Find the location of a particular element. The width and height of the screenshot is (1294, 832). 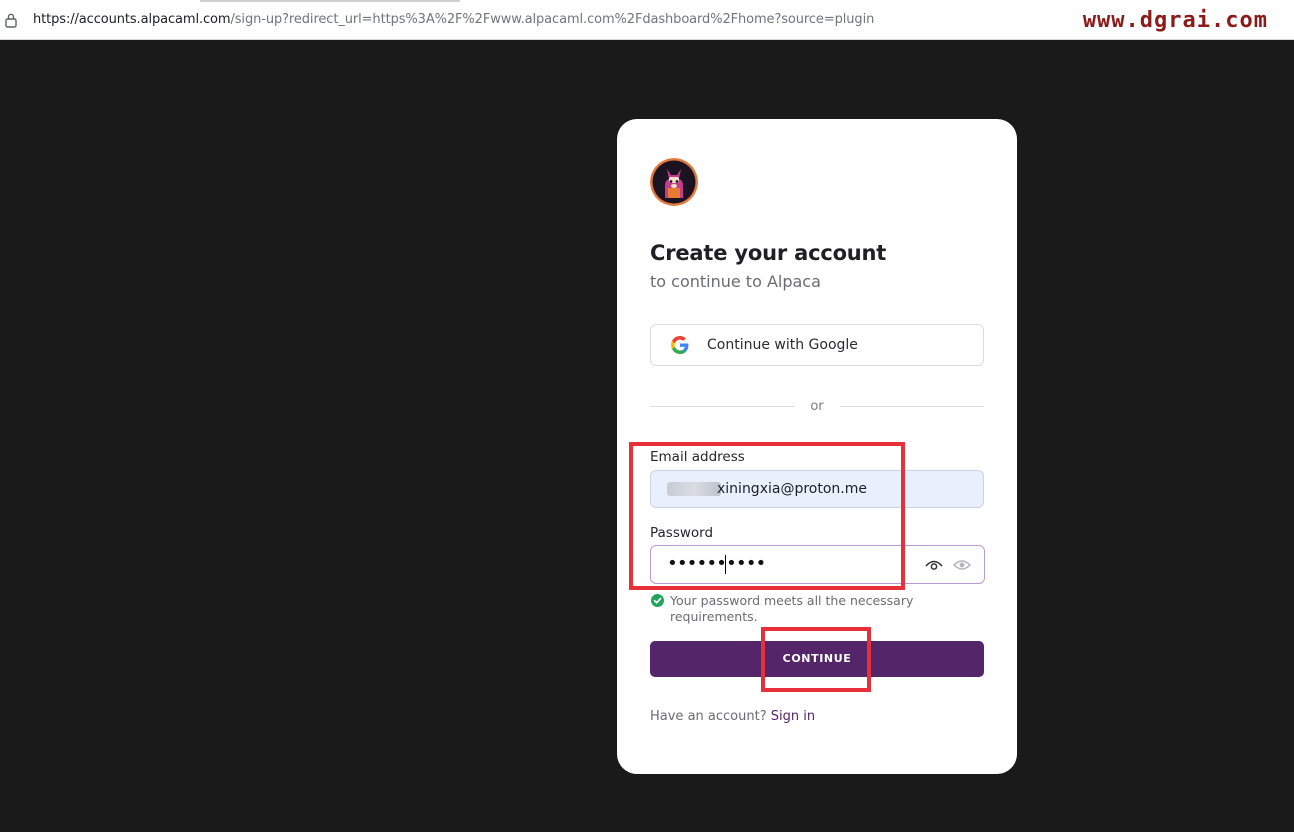

divider-left is located at coordinates (722, 406).